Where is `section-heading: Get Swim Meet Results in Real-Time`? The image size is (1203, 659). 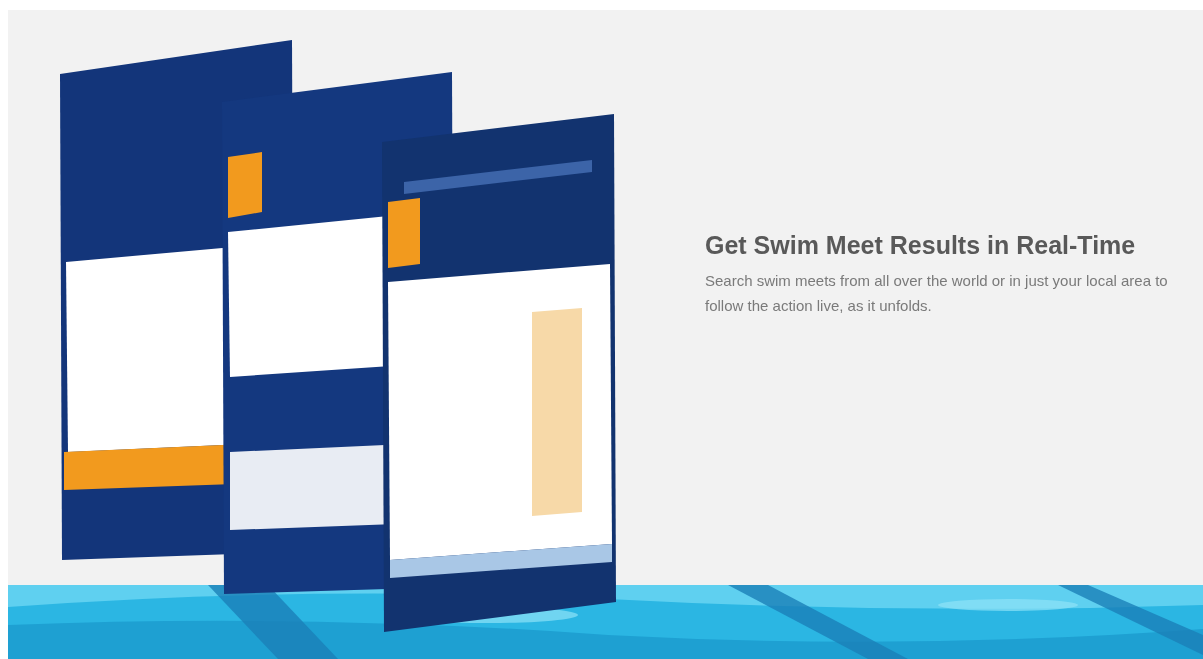
section-heading: Get Swim Meet Results in Real-Time is located at coordinates (921, 245).